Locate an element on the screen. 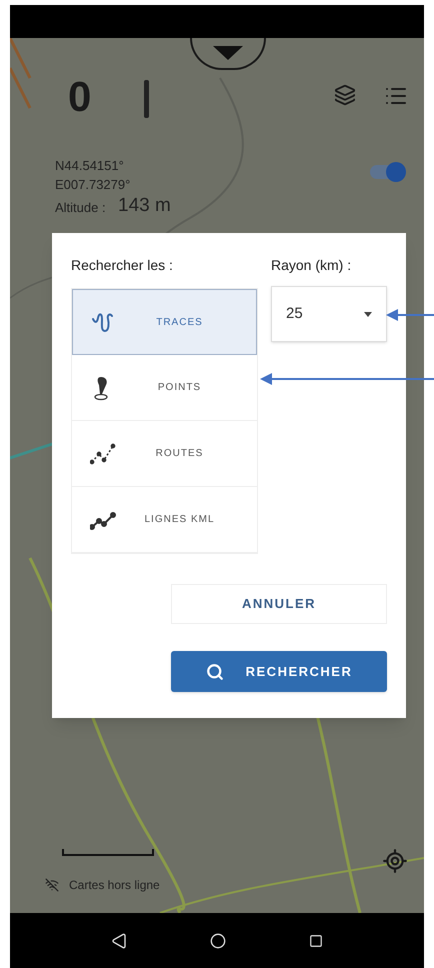  speed-value: 0 is located at coordinates (80, 97).